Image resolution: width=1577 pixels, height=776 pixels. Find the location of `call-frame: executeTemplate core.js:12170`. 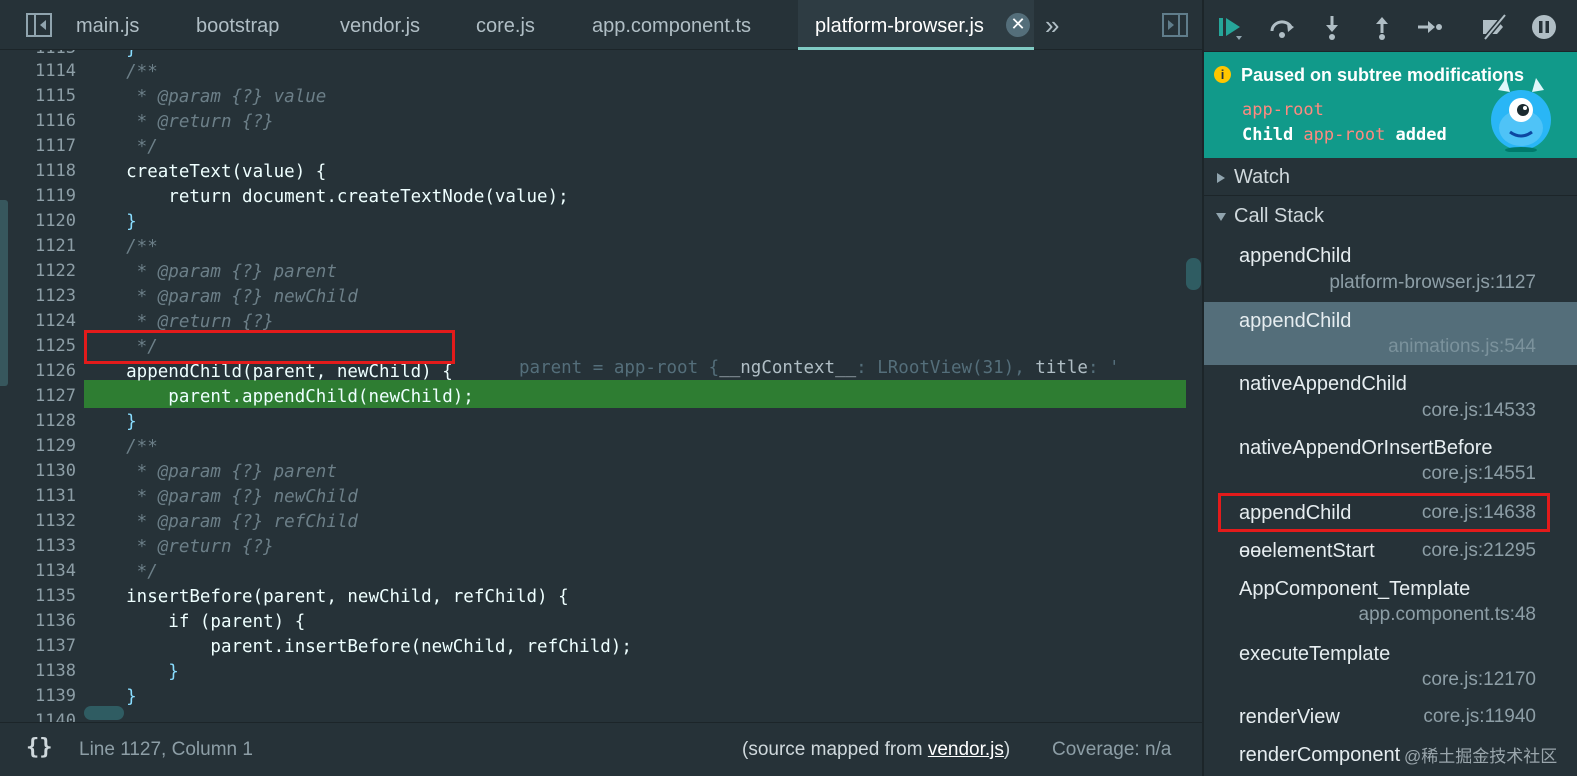

call-frame: executeTemplate core.js:12170 is located at coordinates (1390, 666).